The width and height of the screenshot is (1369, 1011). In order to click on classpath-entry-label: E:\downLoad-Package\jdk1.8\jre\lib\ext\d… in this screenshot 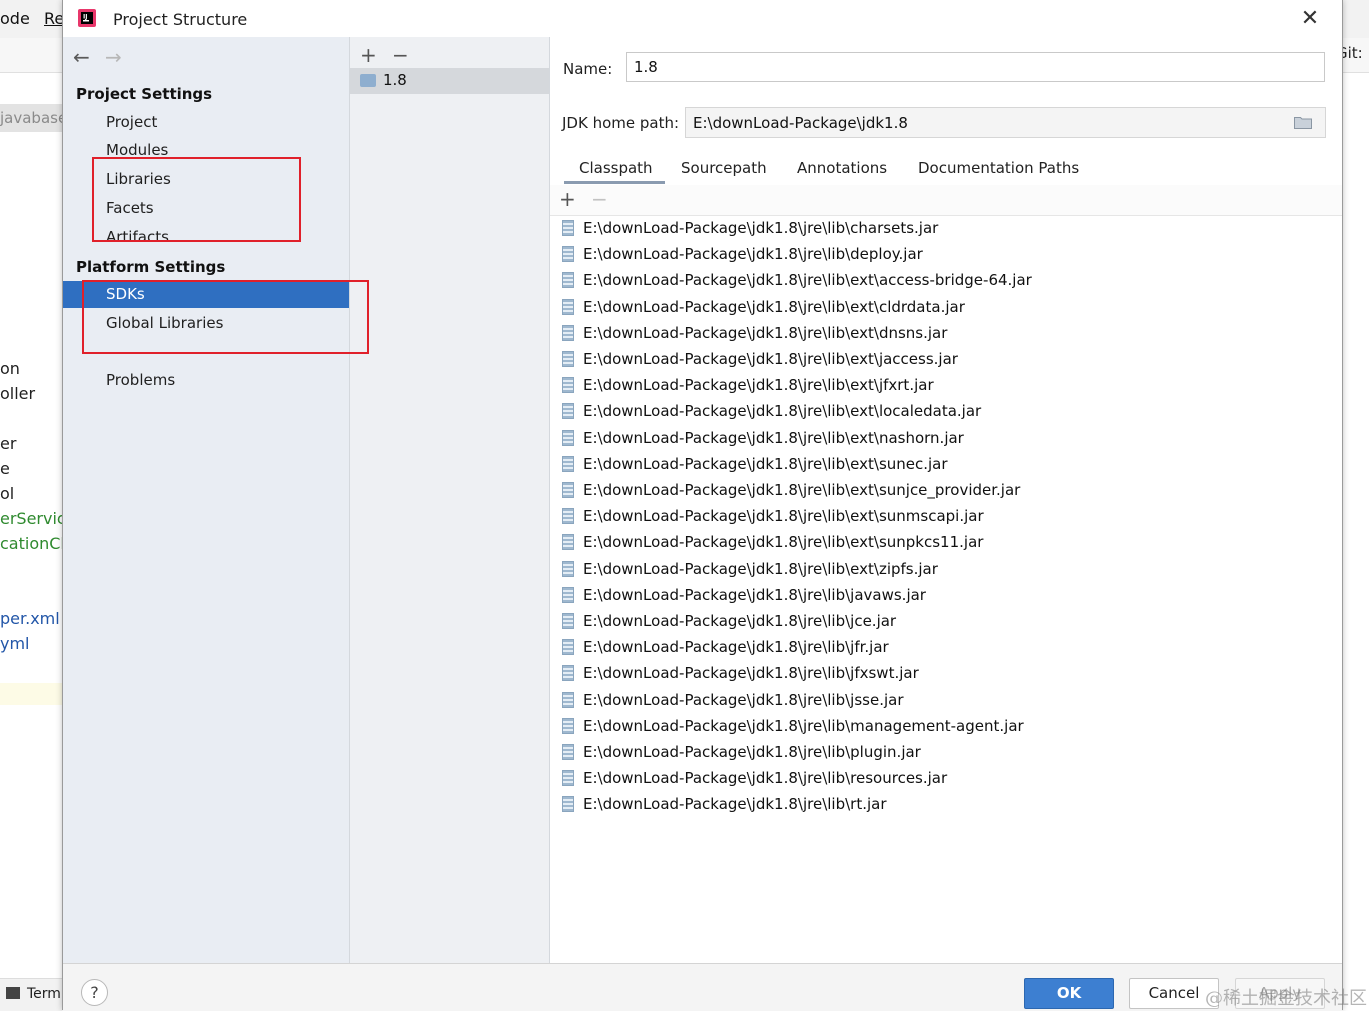, I will do `click(765, 332)`.